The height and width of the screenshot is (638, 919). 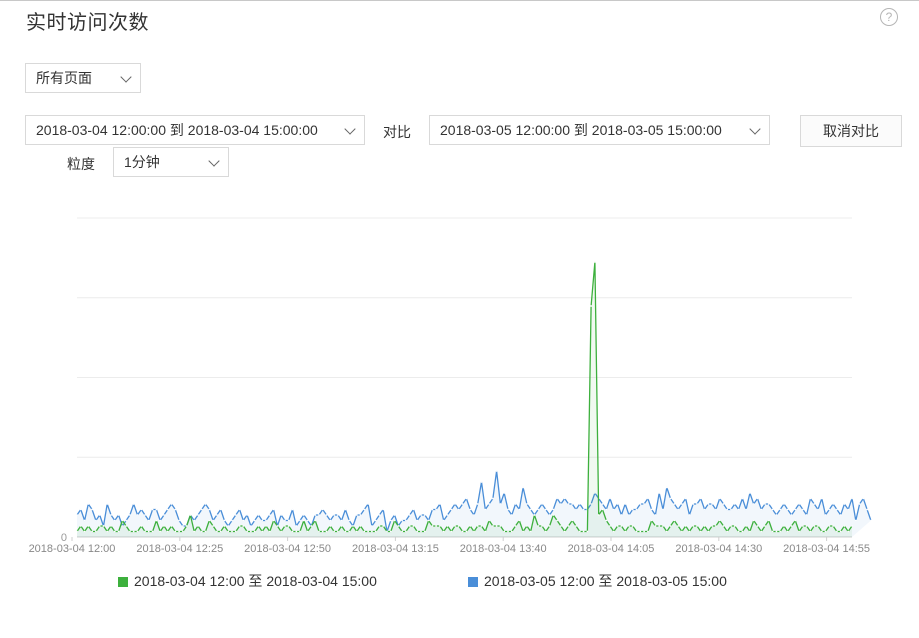 I want to click on legend-item-compare: 2018-03-05 12:00 至 2018-03-05 15:00, so click(x=597, y=581).